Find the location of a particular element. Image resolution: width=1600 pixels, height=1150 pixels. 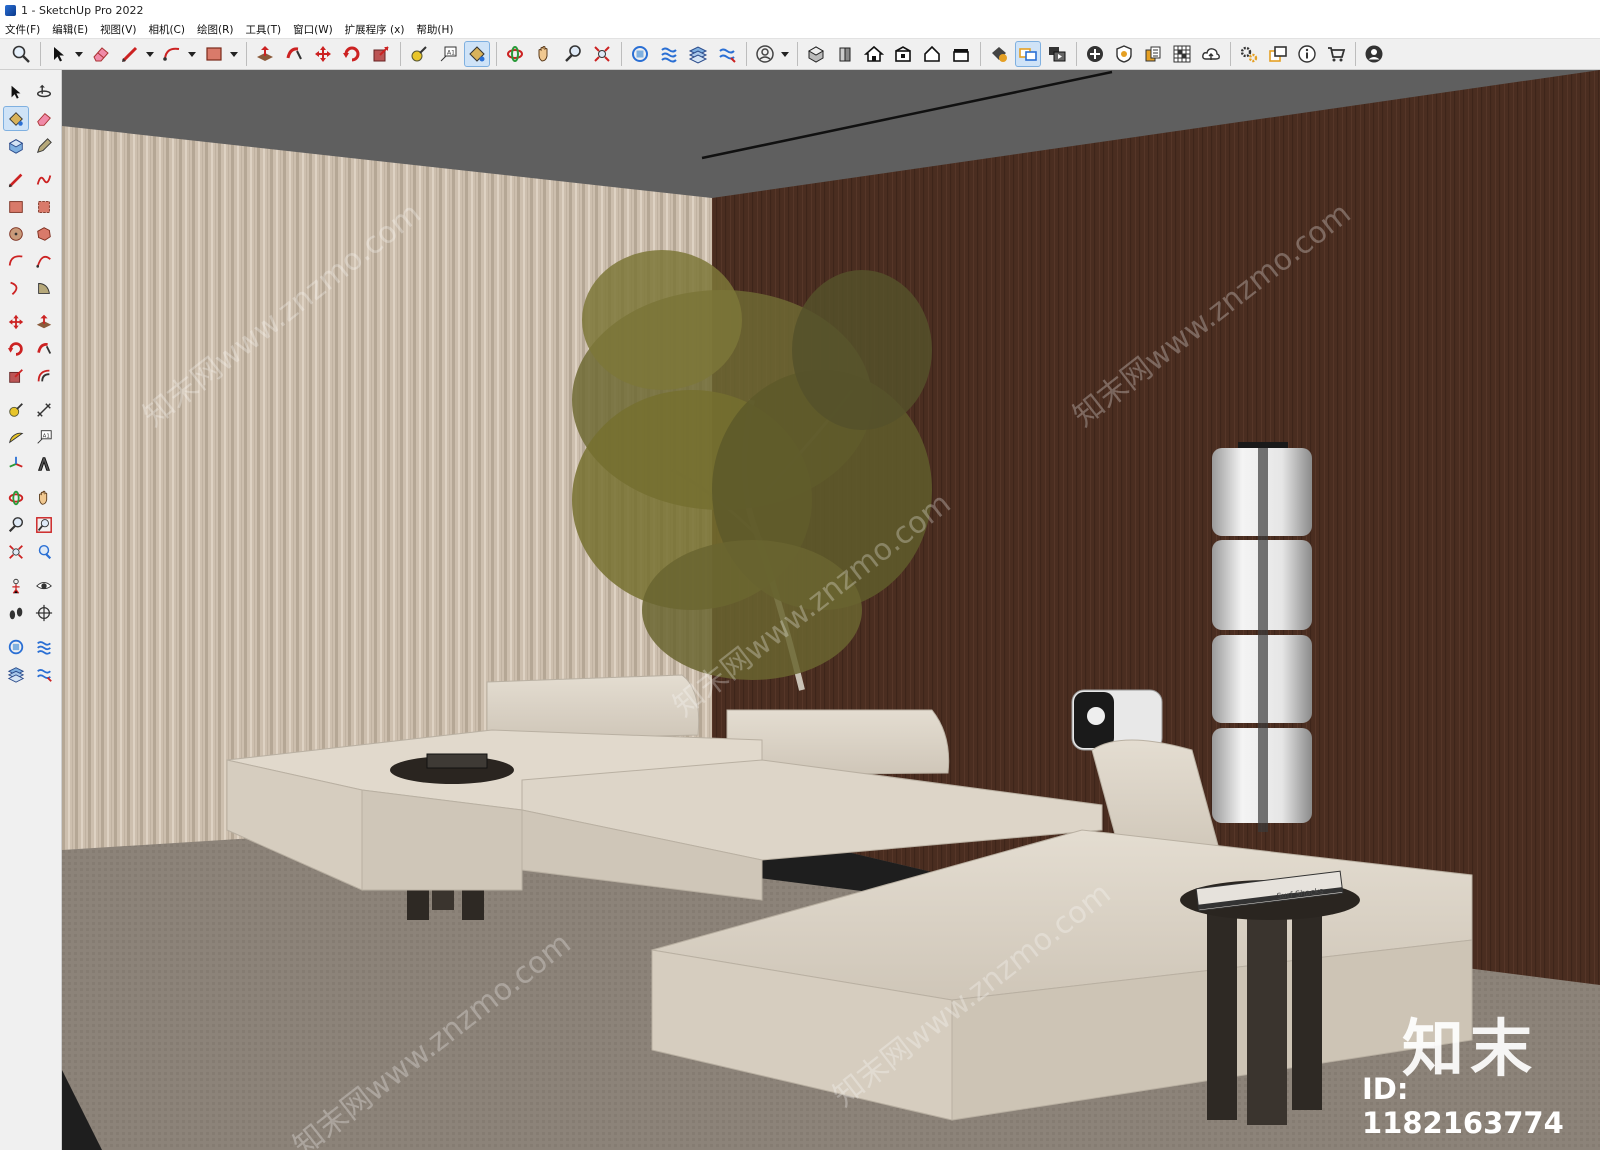

user-icon is located at coordinates (765, 54).